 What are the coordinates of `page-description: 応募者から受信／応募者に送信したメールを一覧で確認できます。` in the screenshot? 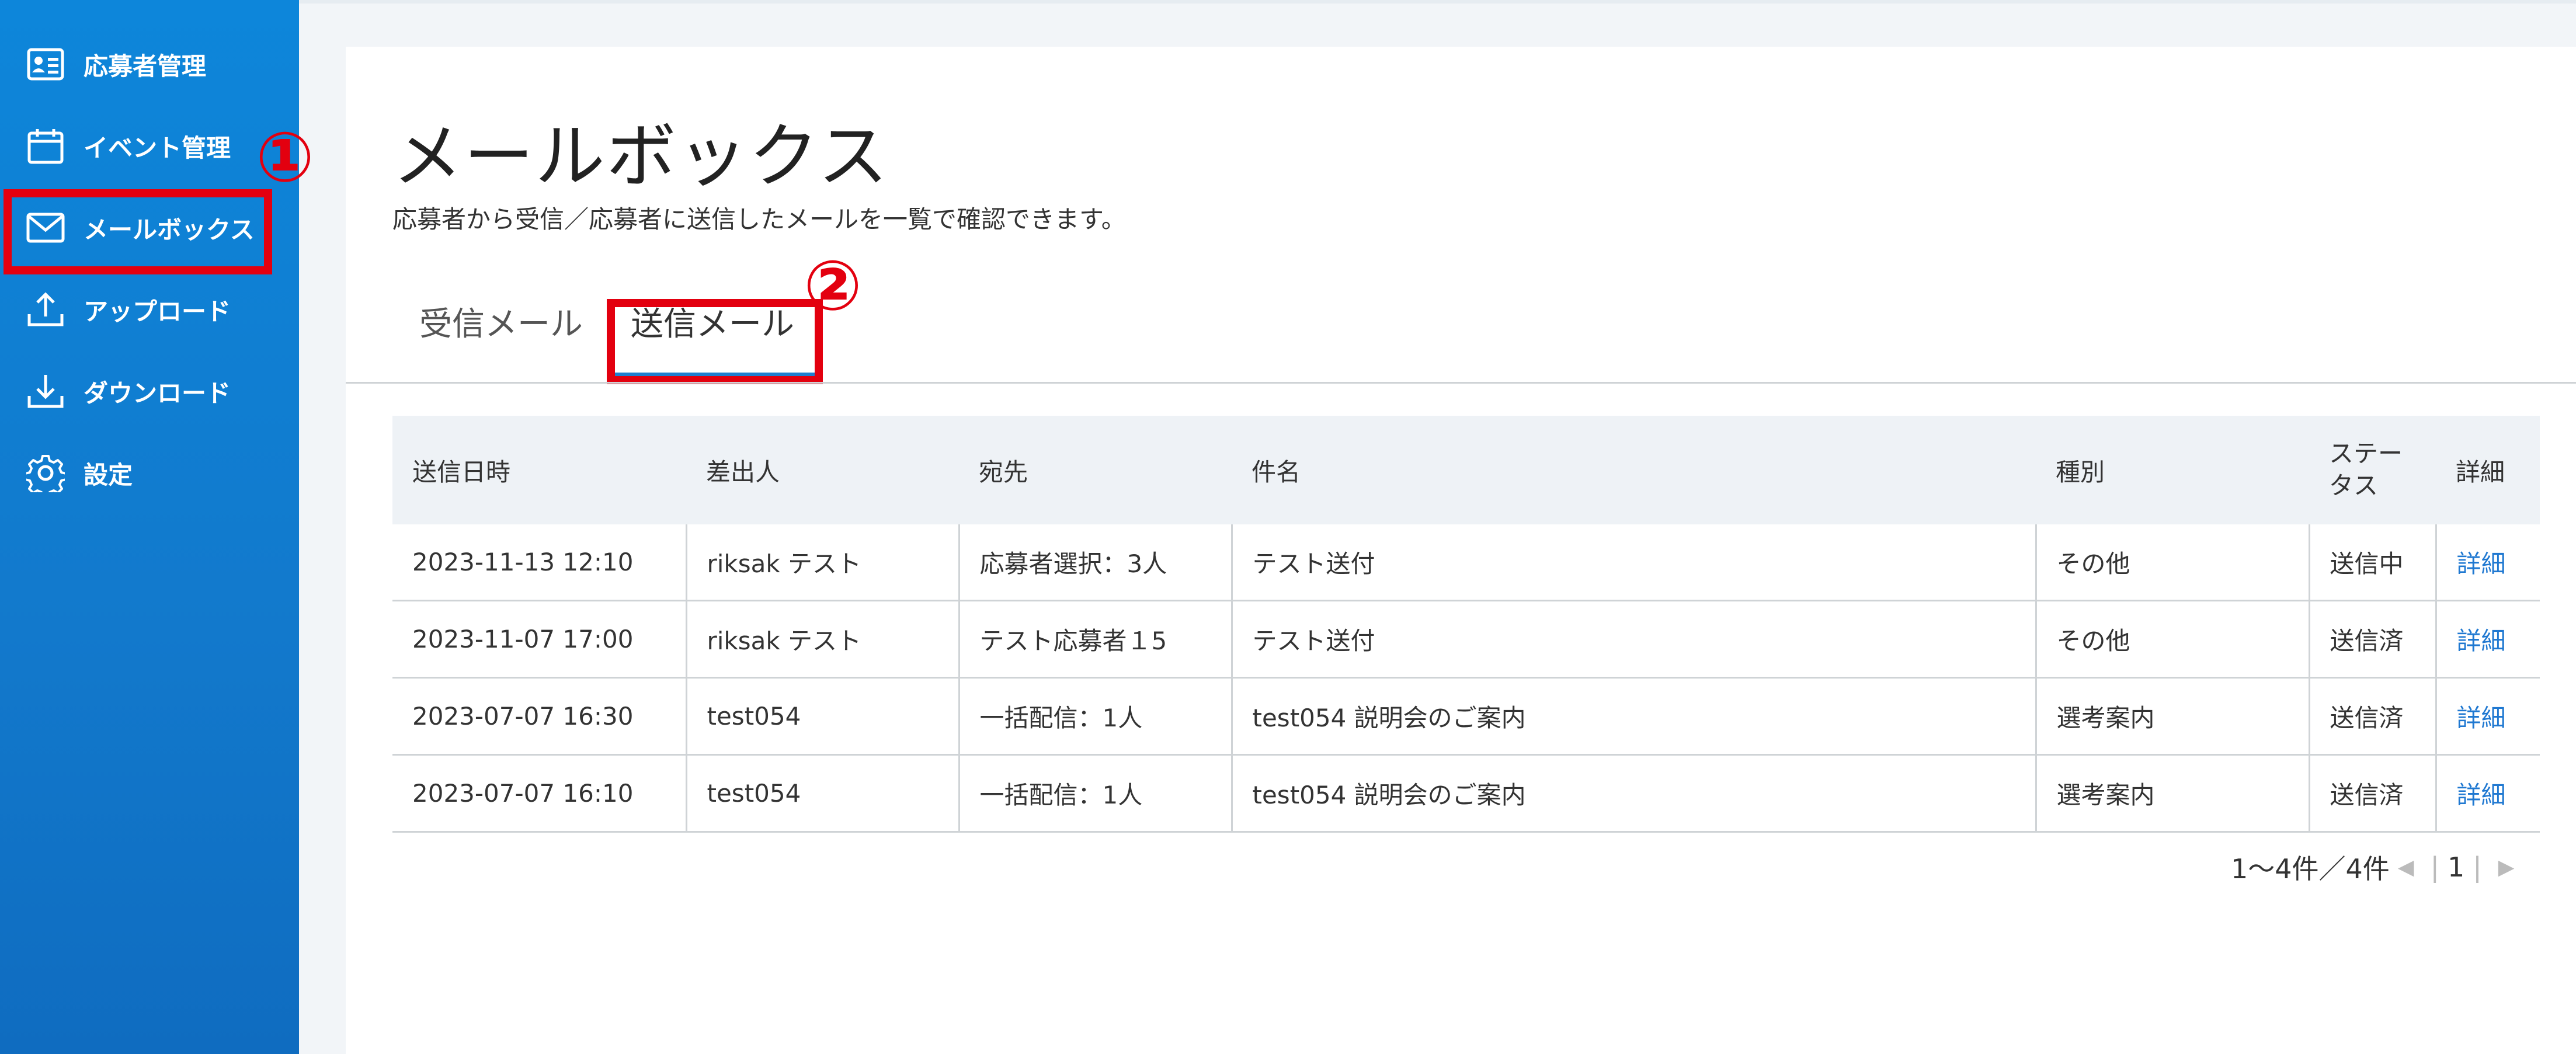 It's located at (759, 219).